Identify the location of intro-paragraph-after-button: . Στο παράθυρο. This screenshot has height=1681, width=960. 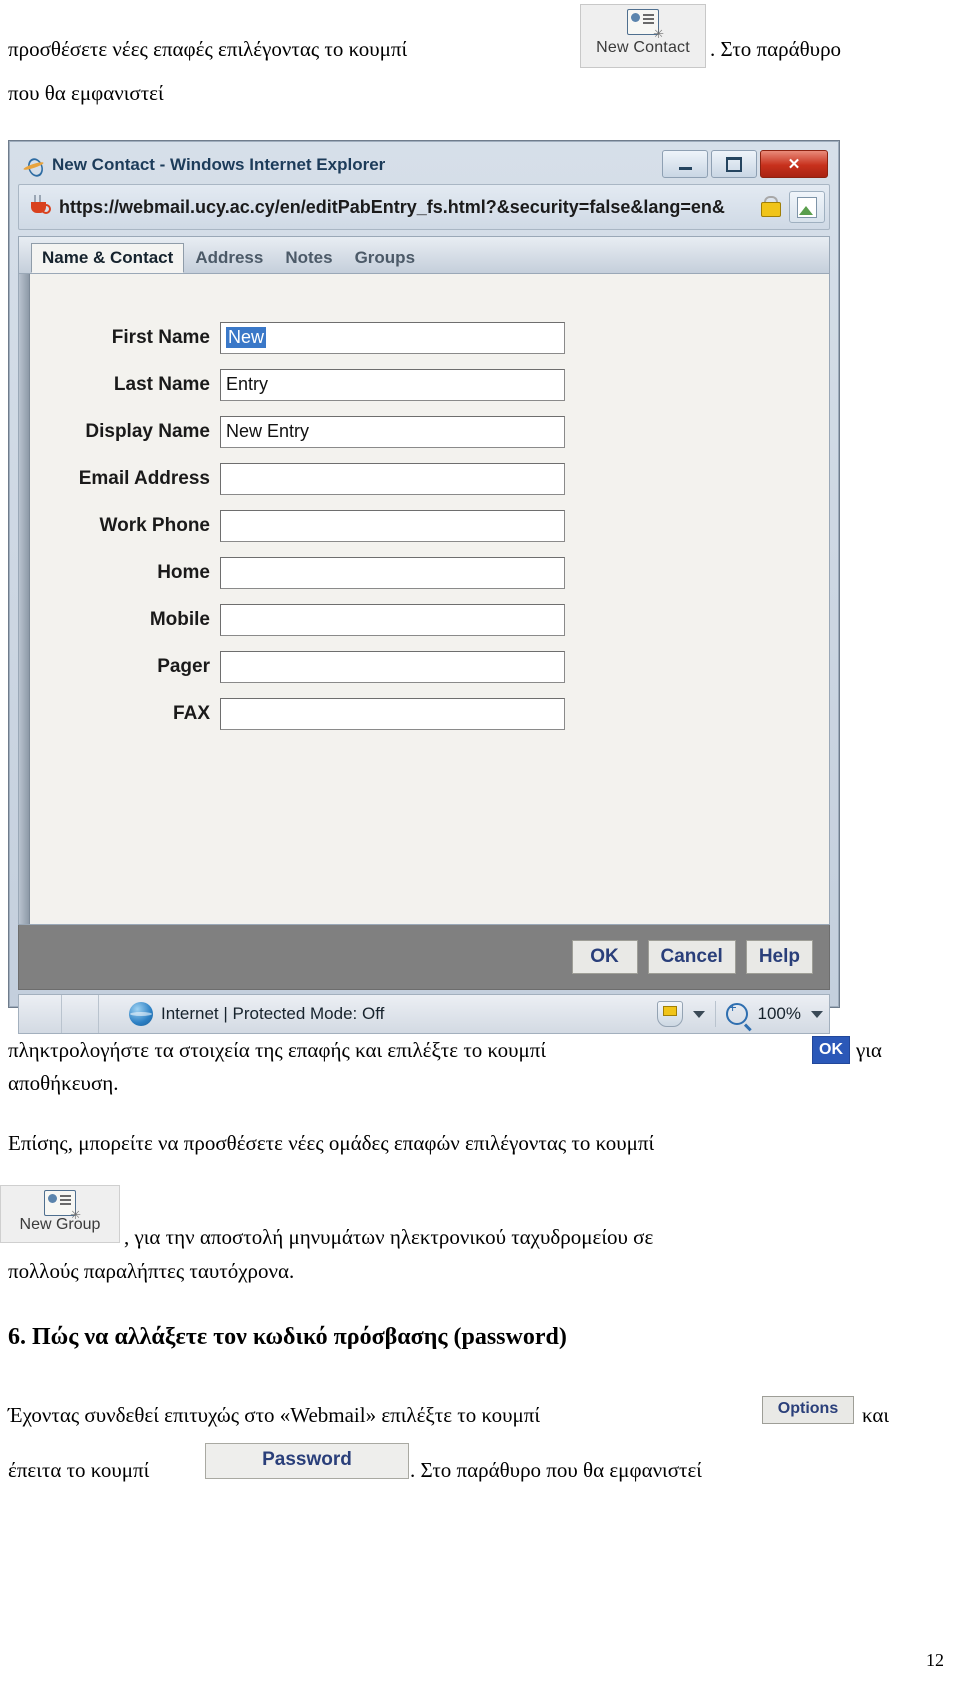
(832, 49).